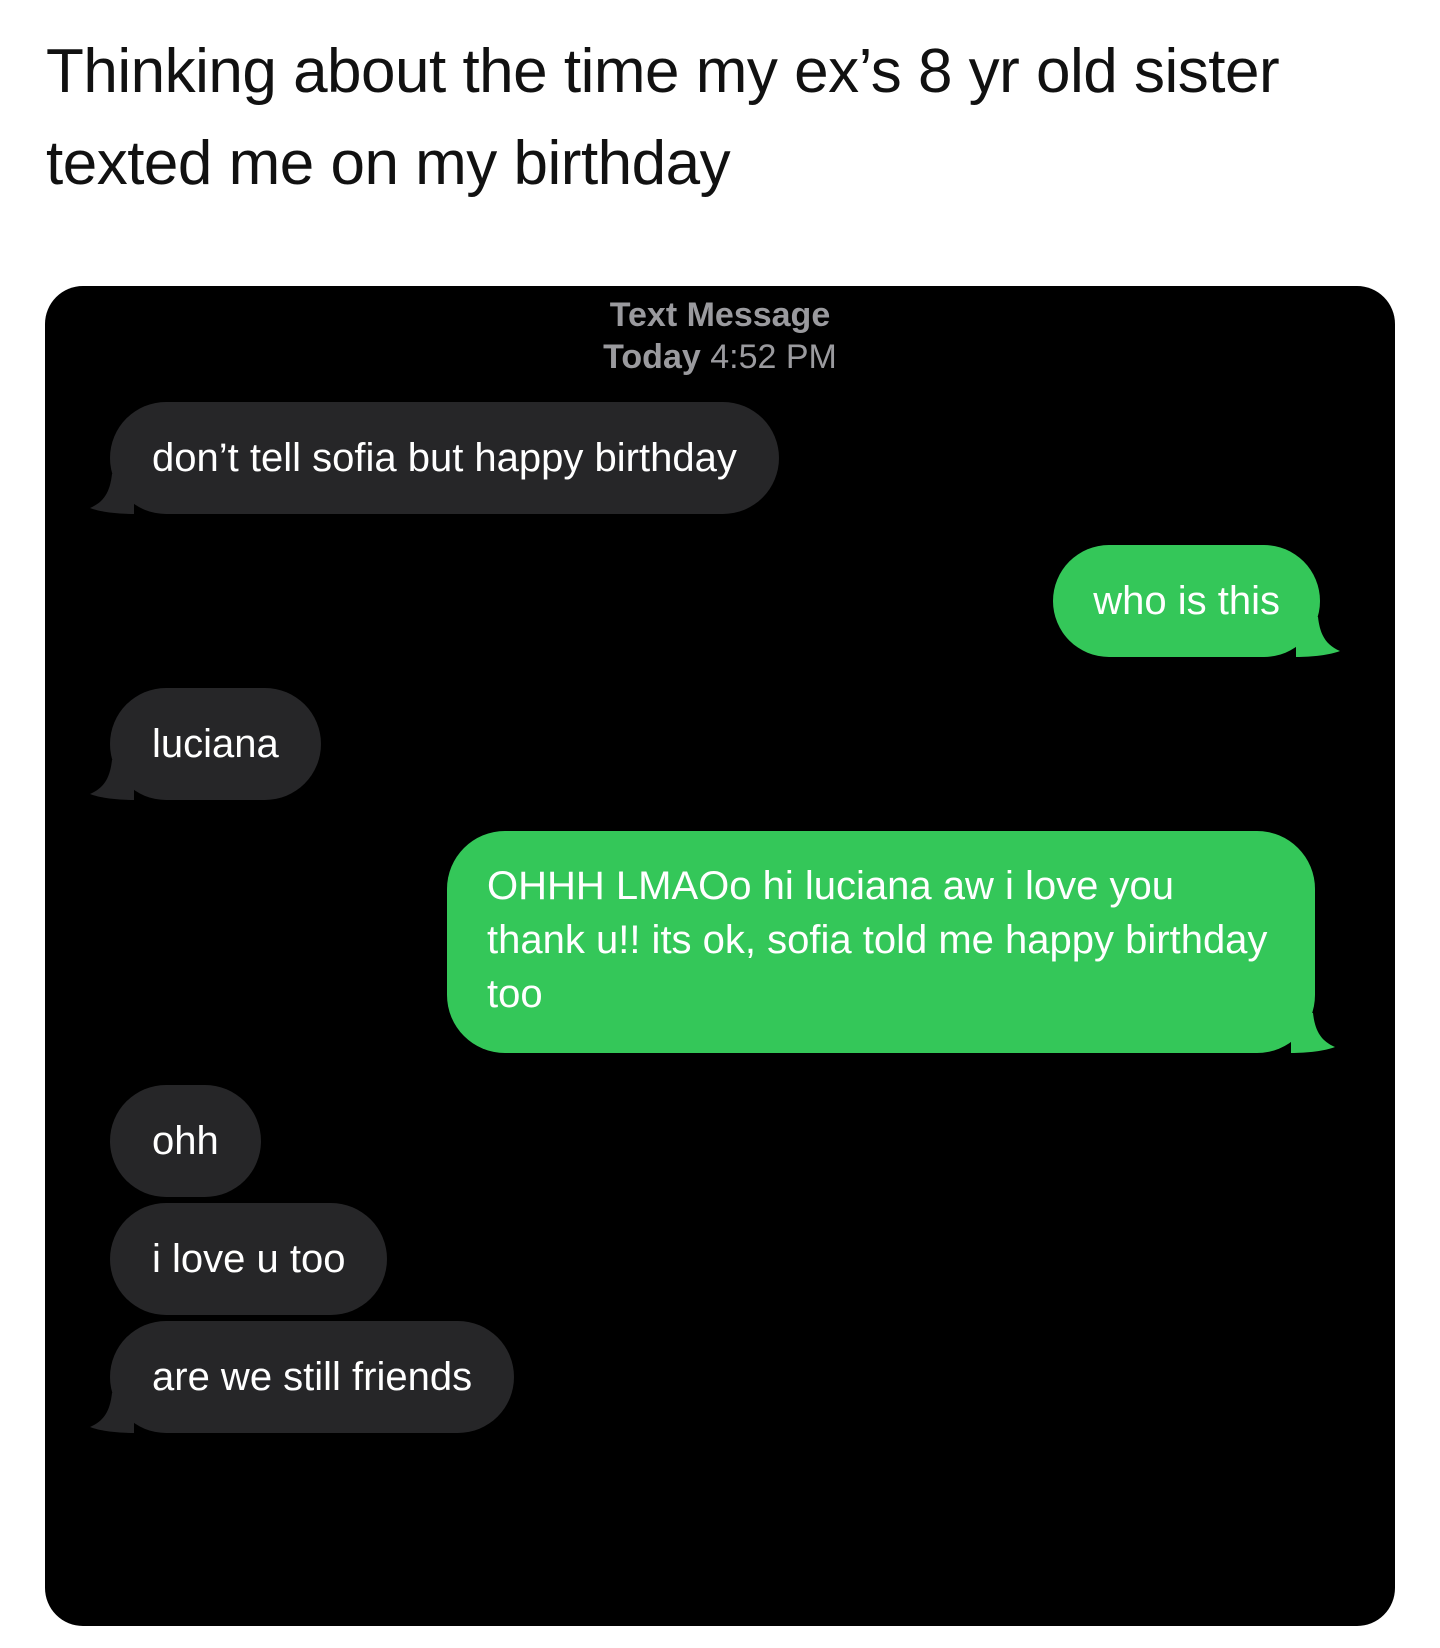 This screenshot has height=1648, width=1440. Describe the element at coordinates (1186, 601) in the screenshot. I see `message-text: who is this` at that location.